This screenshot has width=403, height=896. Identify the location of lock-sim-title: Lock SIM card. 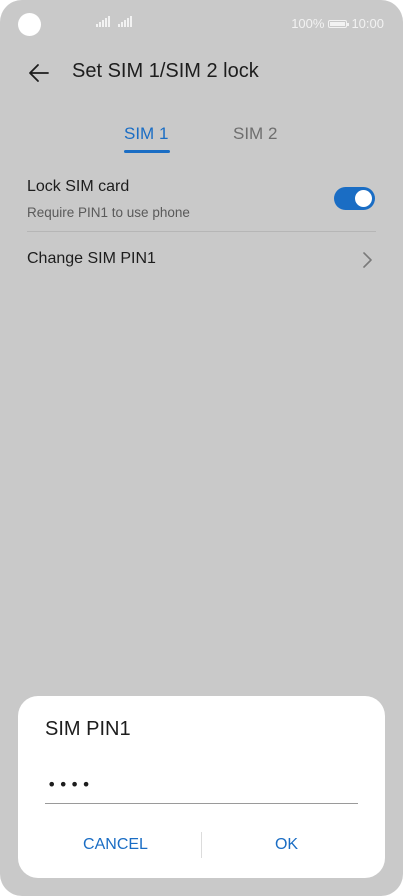
(78, 186).